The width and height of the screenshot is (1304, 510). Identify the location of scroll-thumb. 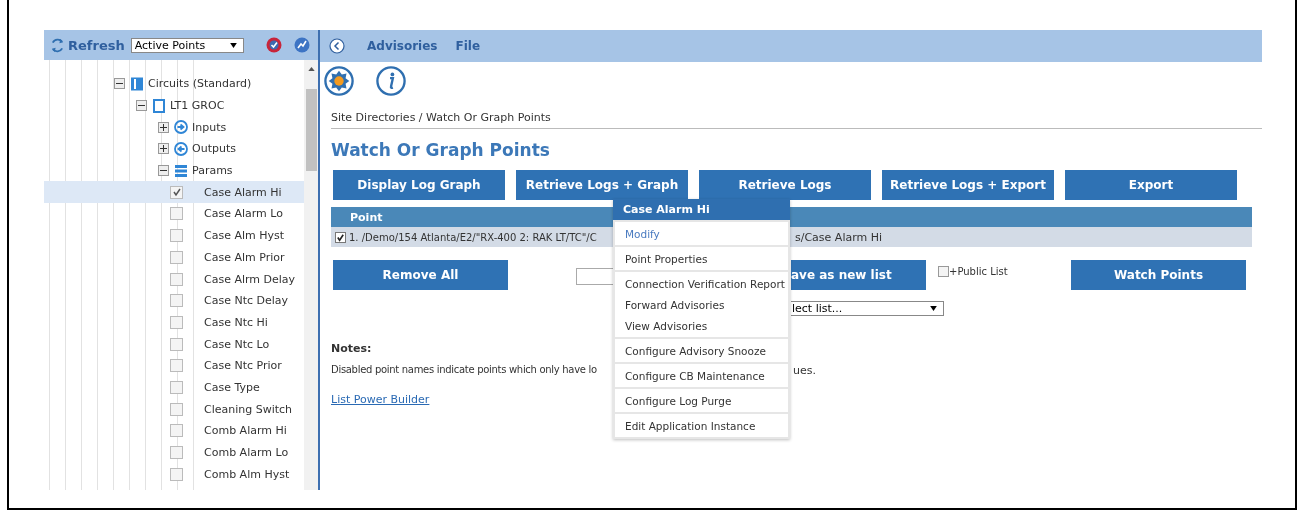
(311, 130).